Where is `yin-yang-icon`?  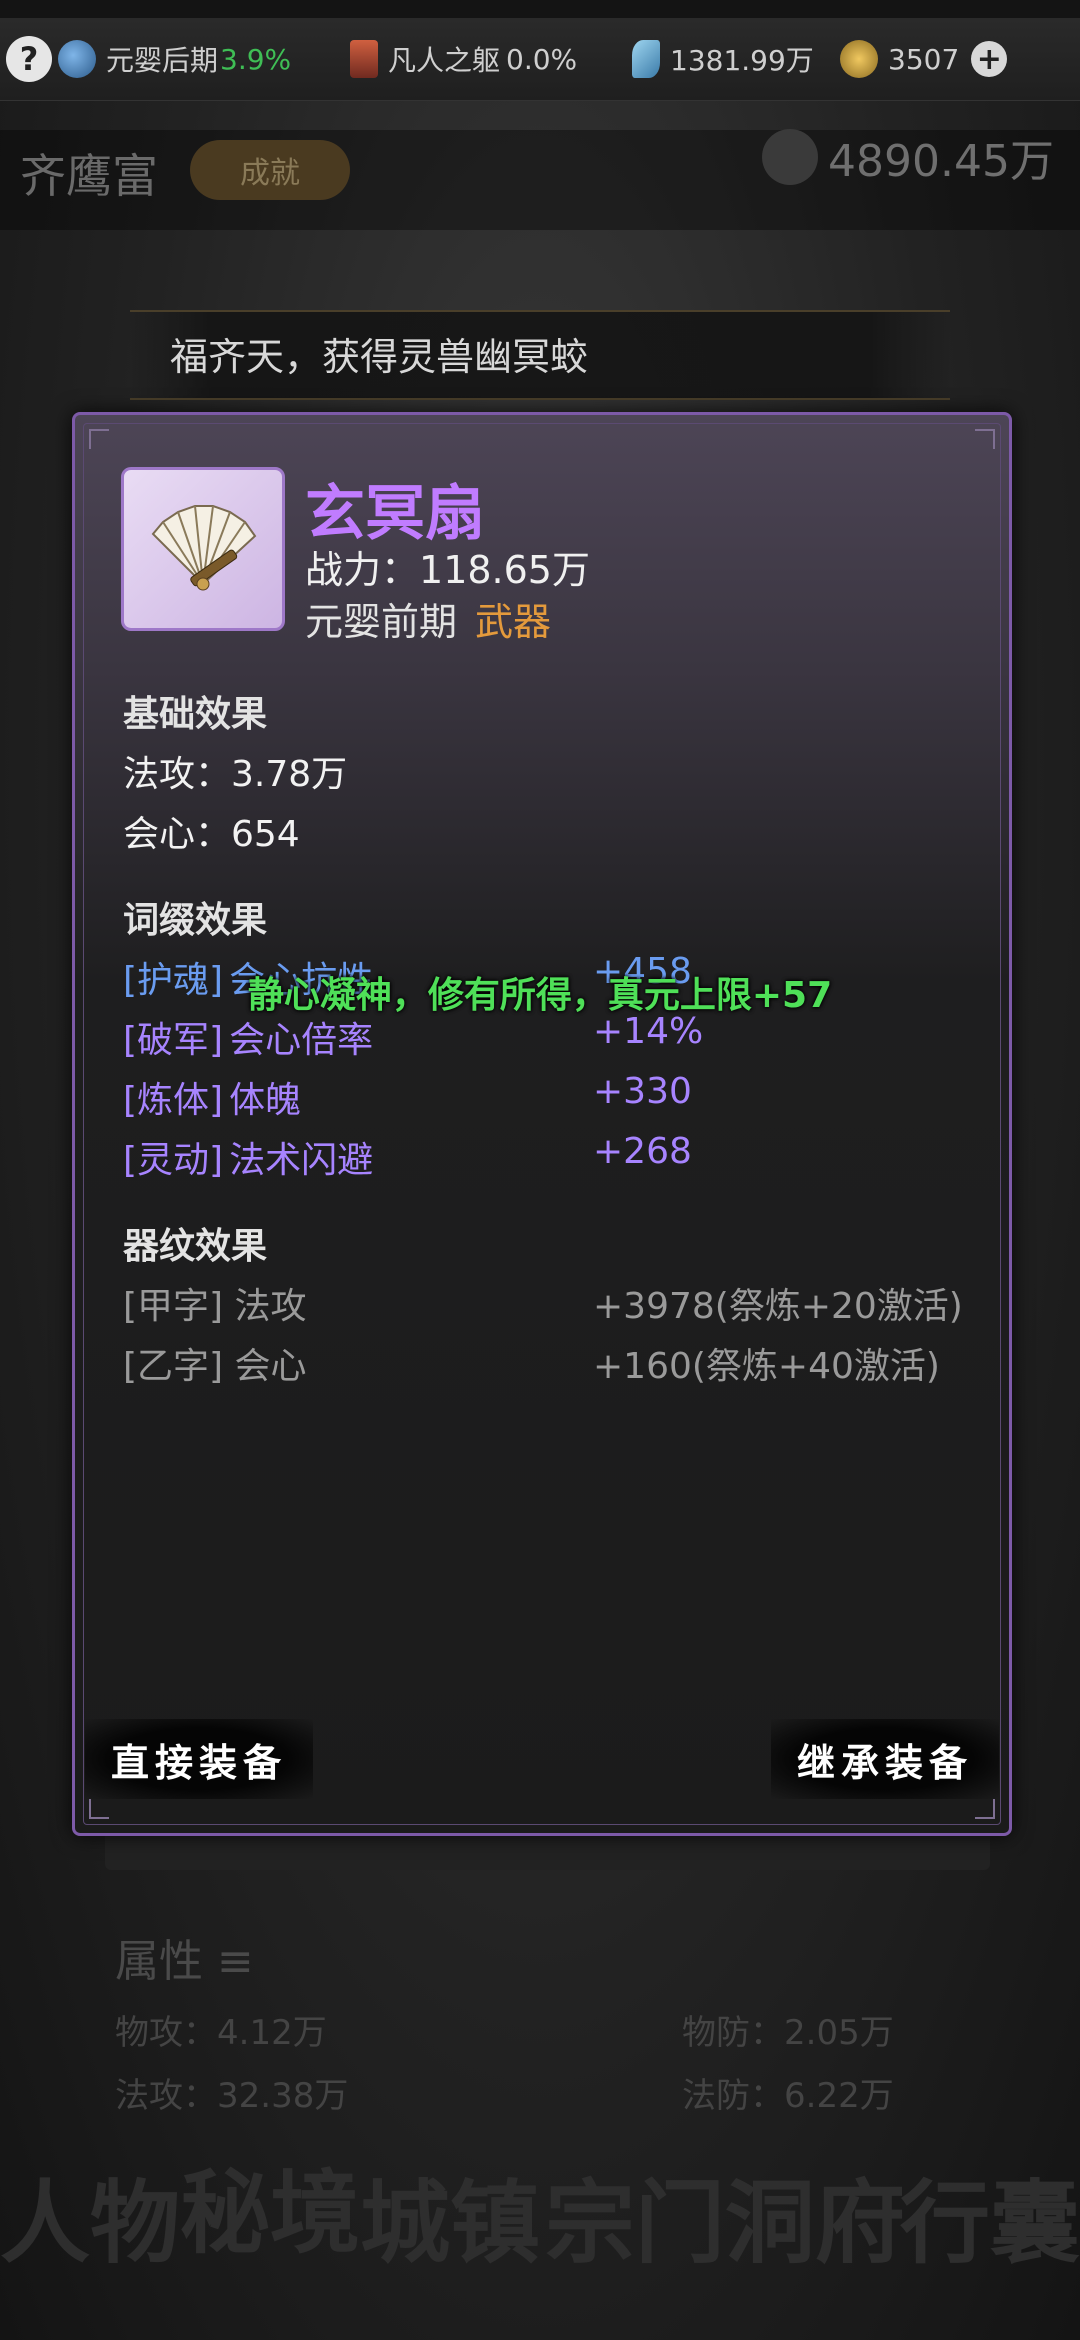
yin-yang-icon is located at coordinates (77, 59).